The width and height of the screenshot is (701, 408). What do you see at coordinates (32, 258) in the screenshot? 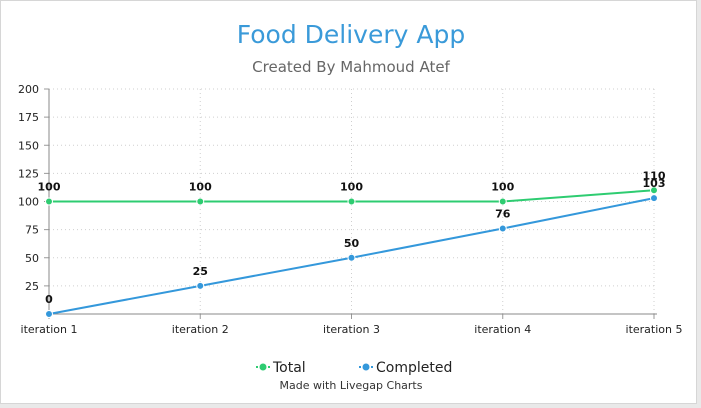
I see `y-tick-label: 50` at bounding box center [32, 258].